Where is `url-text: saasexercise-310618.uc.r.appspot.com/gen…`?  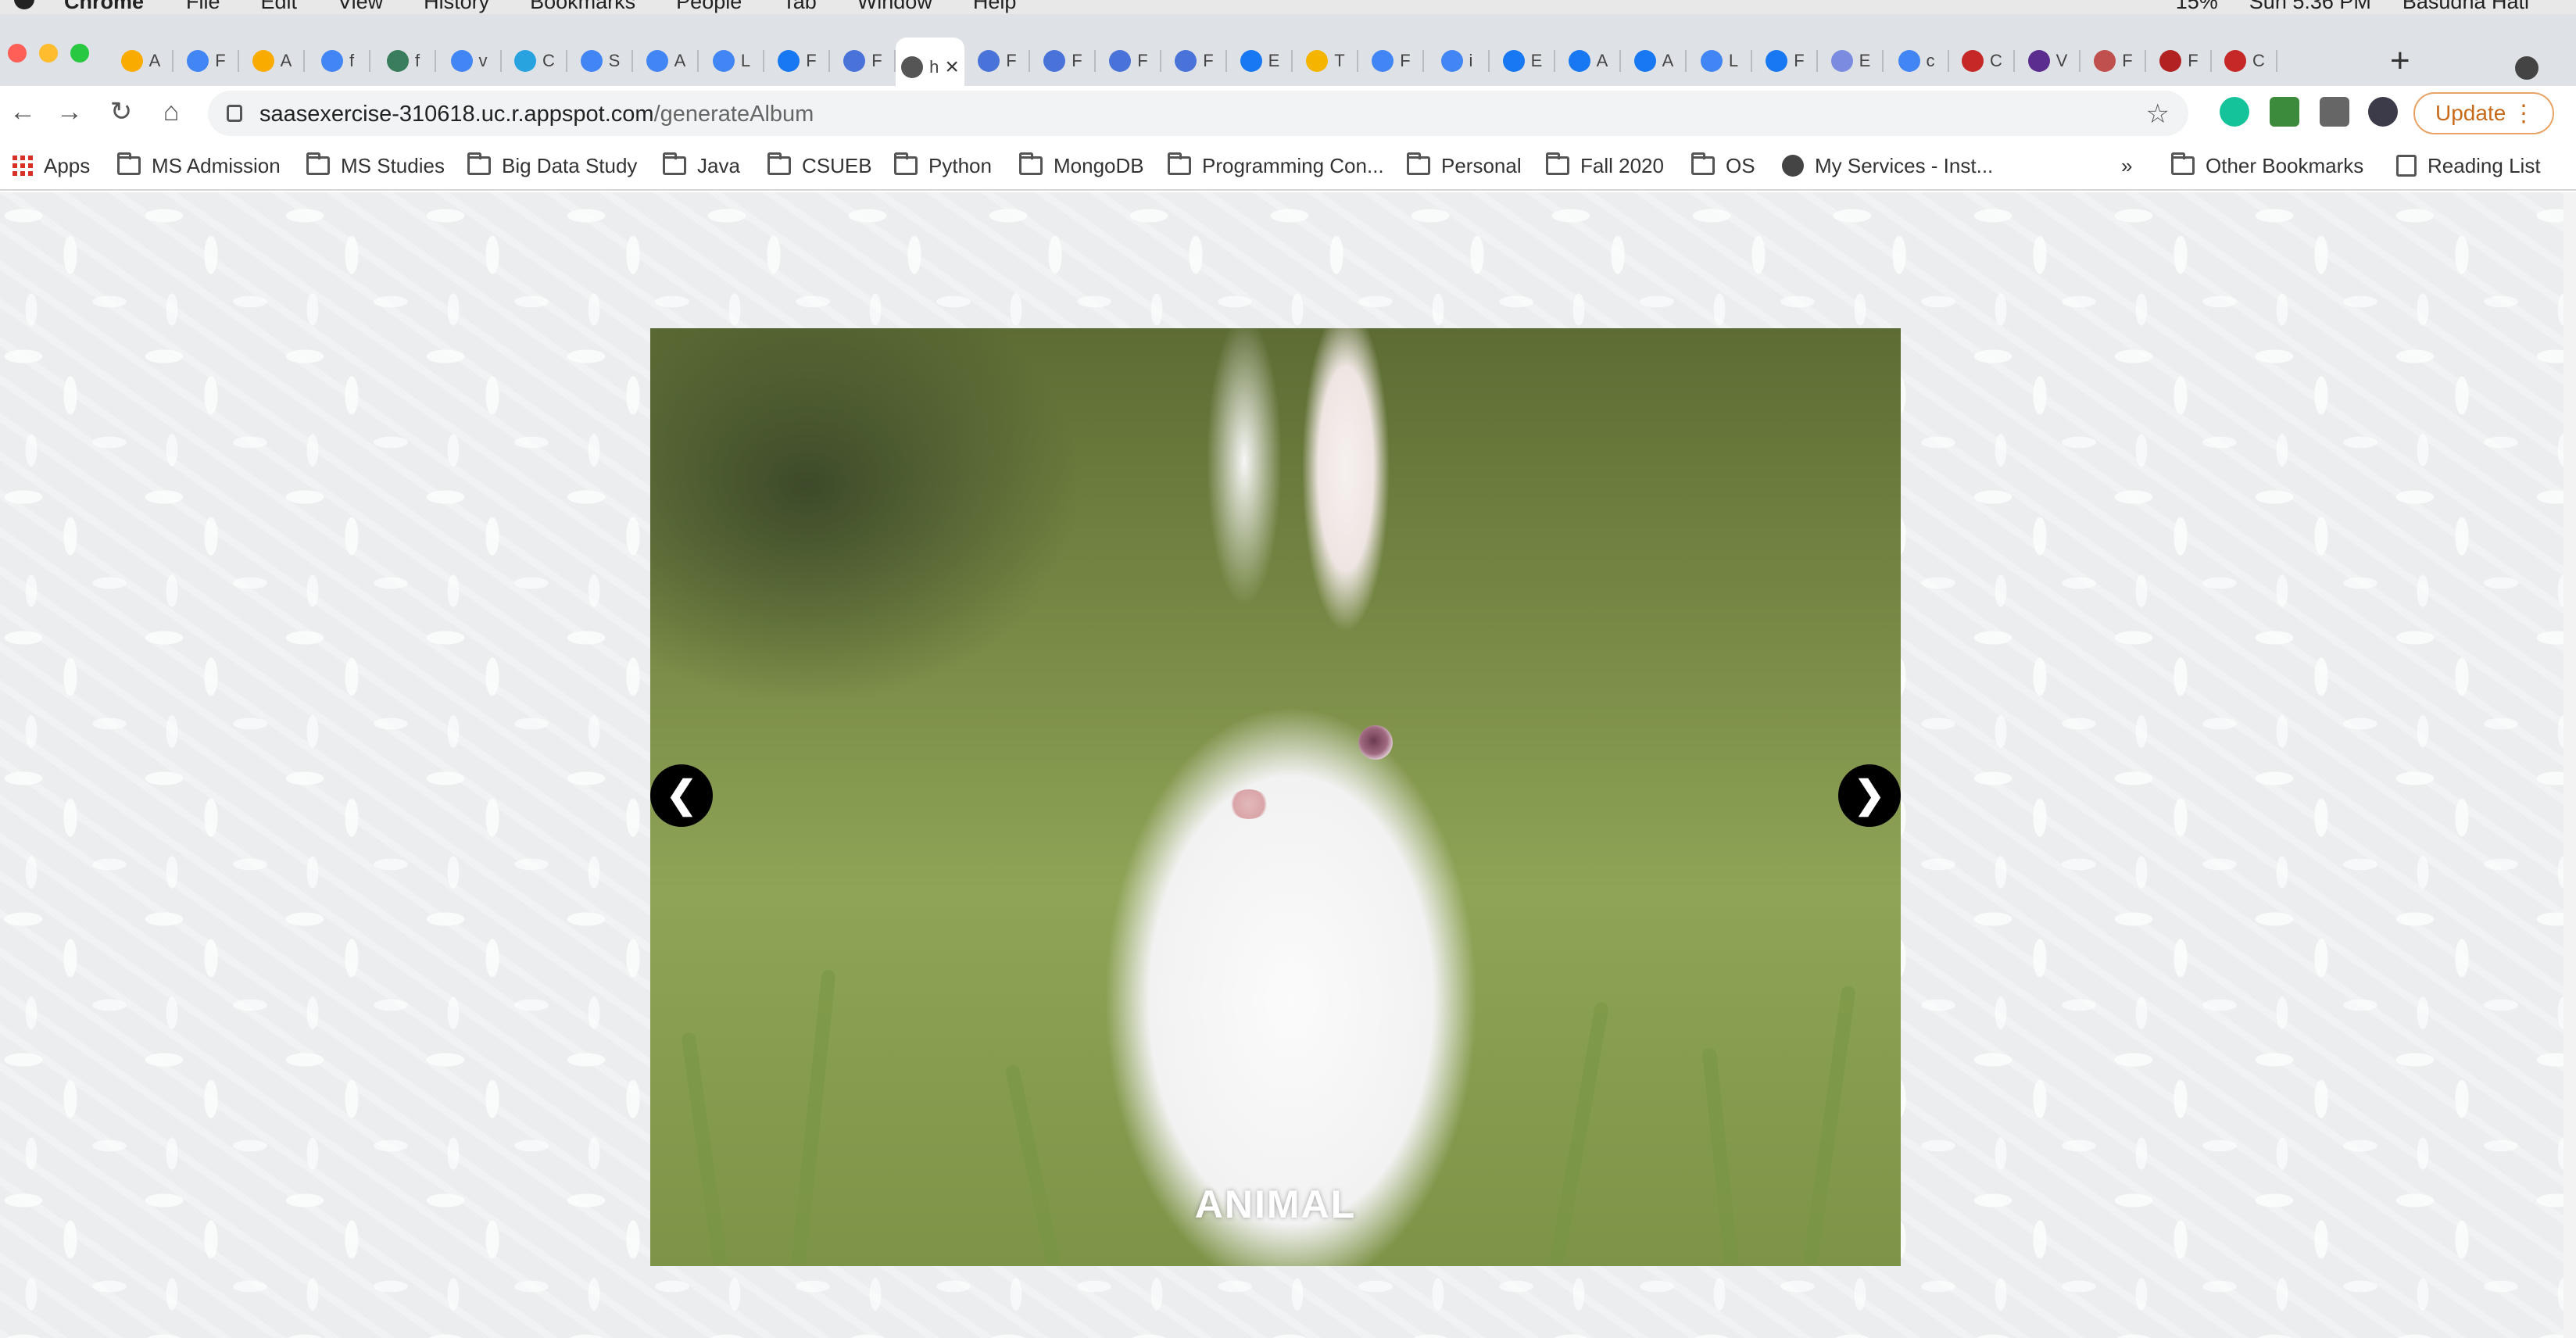
url-text: saasexercise-310618.uc.r.appspot.com/gen… is located at coordinates (536, 114).